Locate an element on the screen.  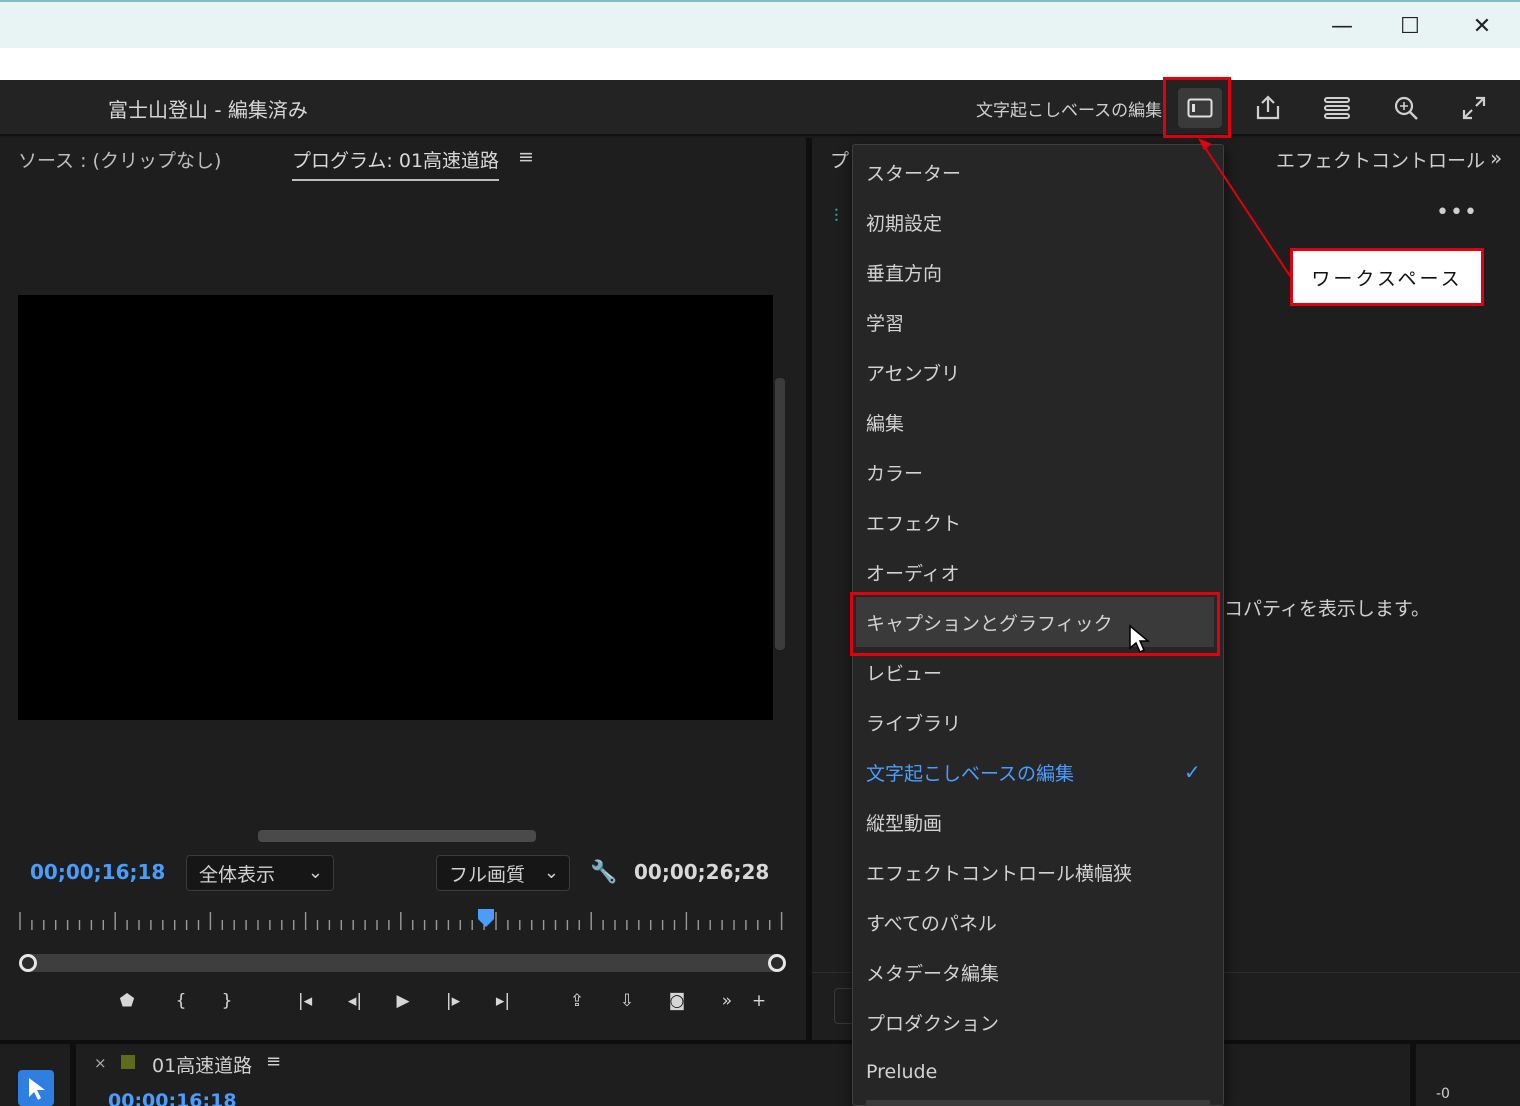
step-back-button: ◂| is located at coordinates (355, 1001).